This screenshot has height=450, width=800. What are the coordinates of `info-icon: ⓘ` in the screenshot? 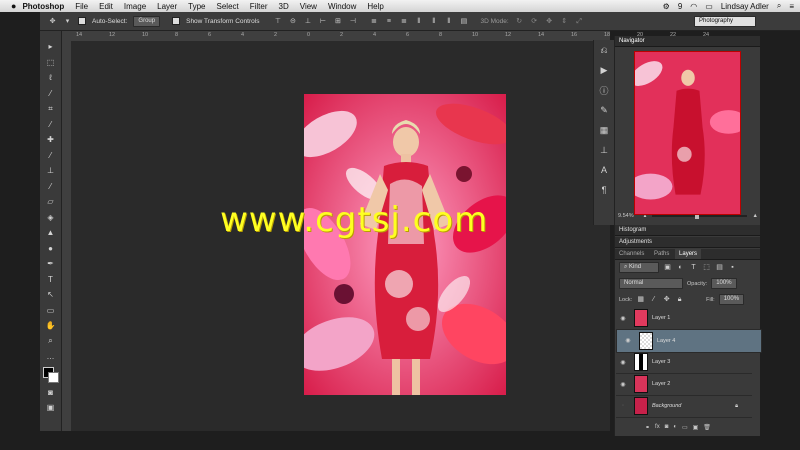 It's located at (604, 90).